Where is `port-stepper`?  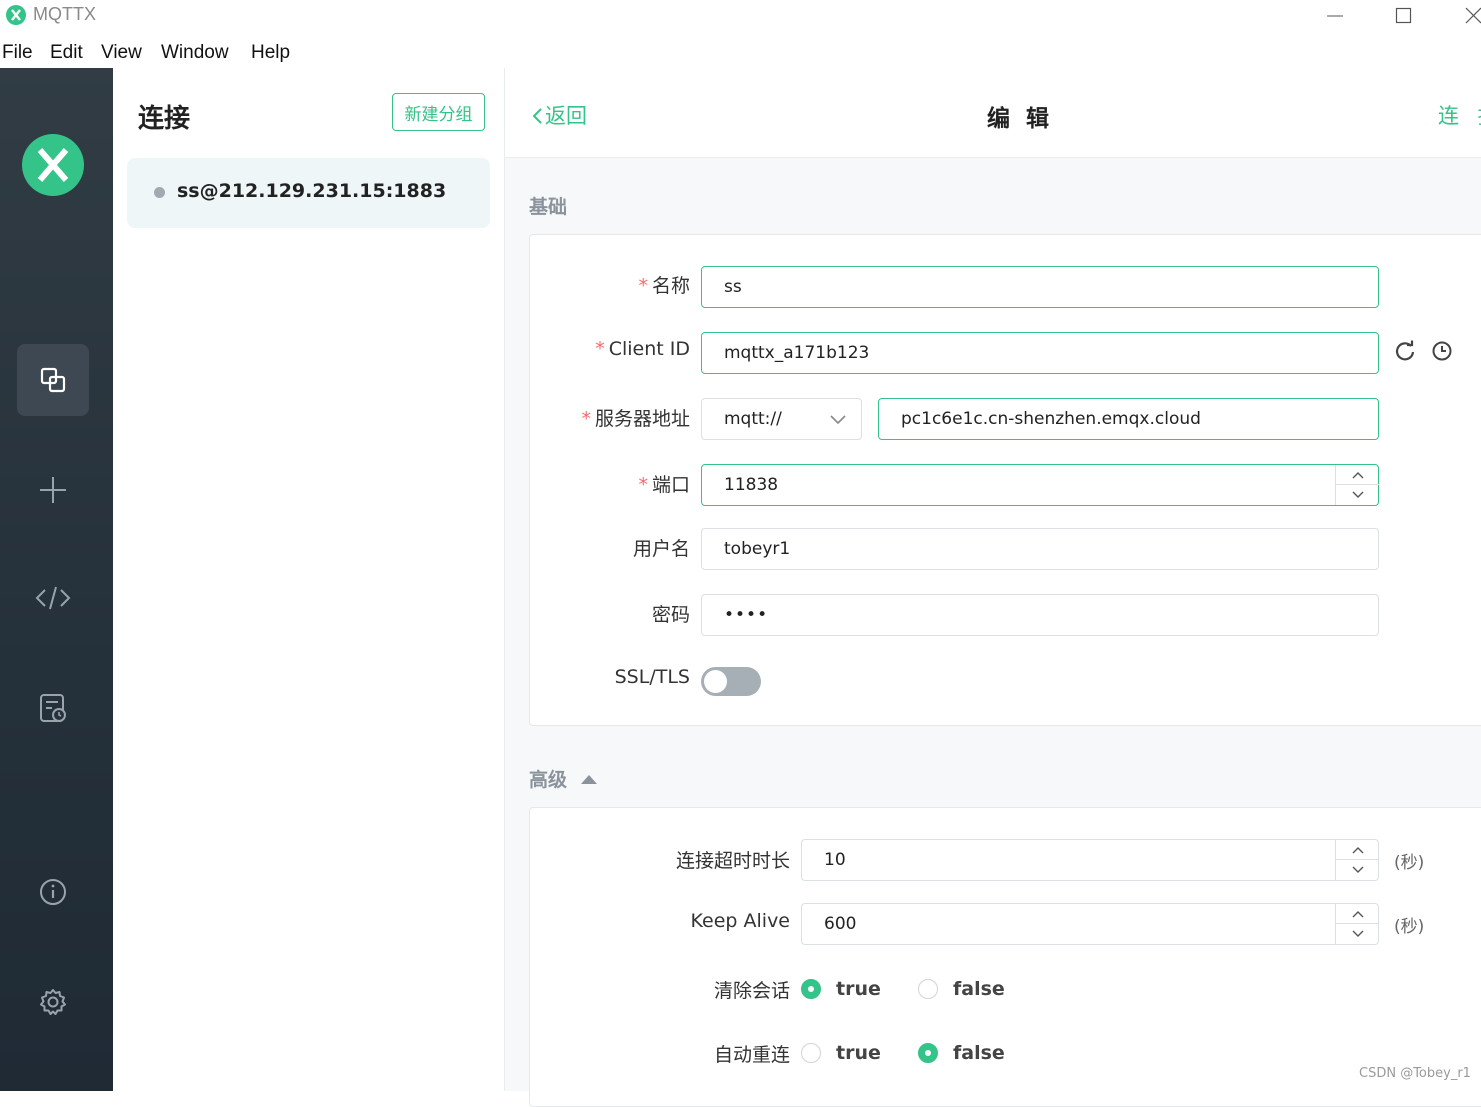
port-stepper is located at coordinates (1357, 485).